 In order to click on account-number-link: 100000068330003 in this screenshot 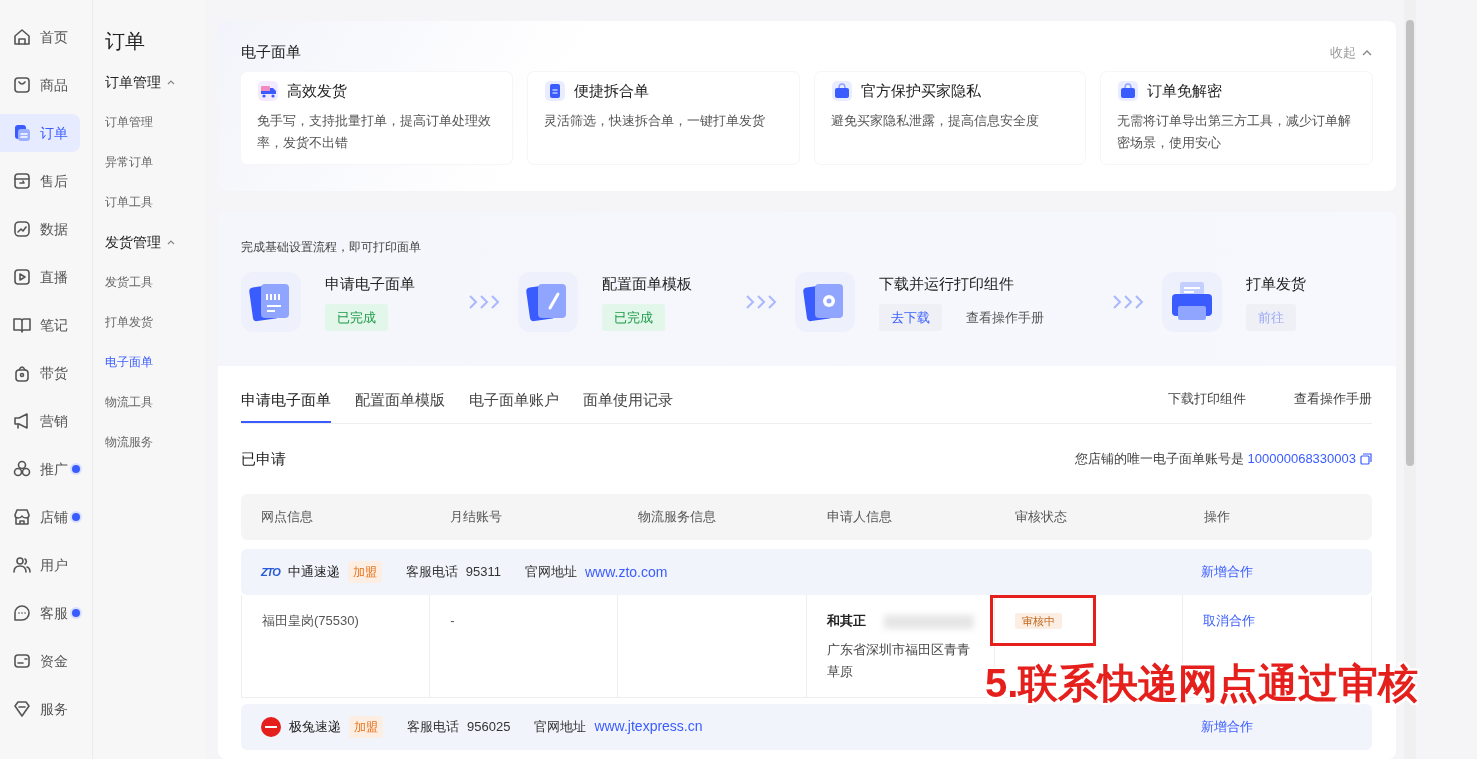, I will do `click(1301, 459)`.